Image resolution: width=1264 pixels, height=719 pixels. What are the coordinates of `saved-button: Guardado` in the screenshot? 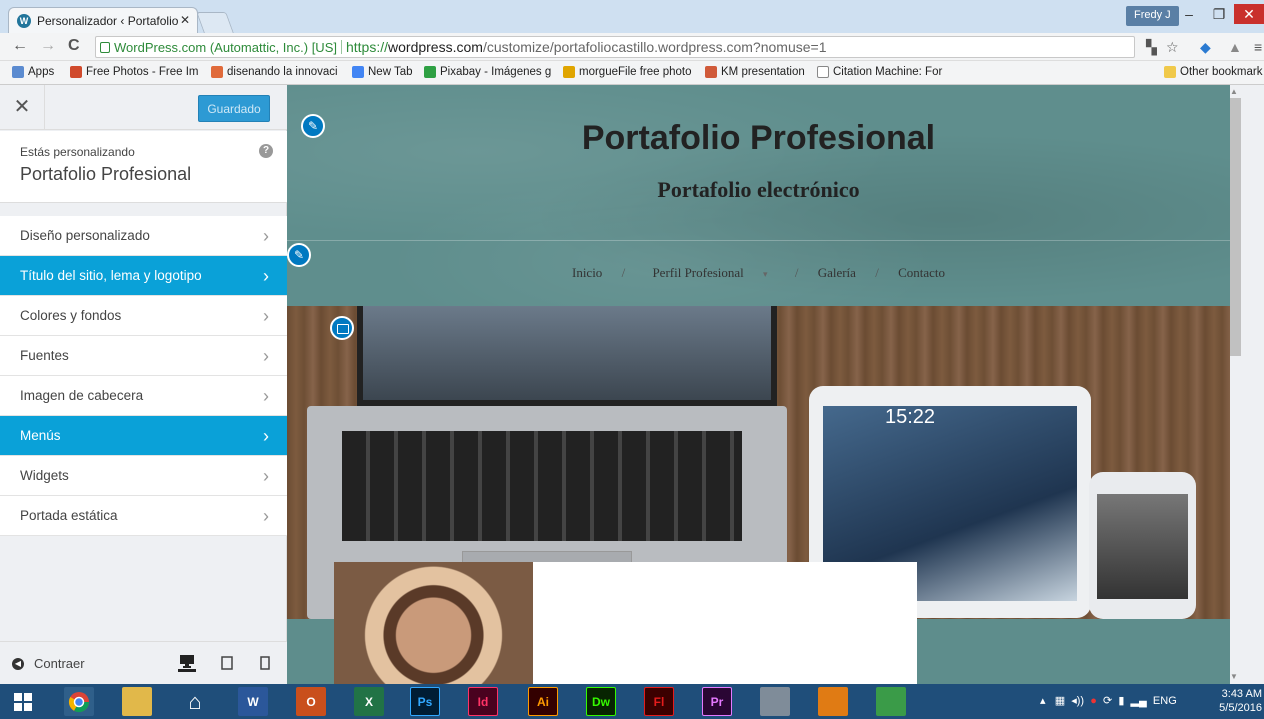 It's located at (234, 108).